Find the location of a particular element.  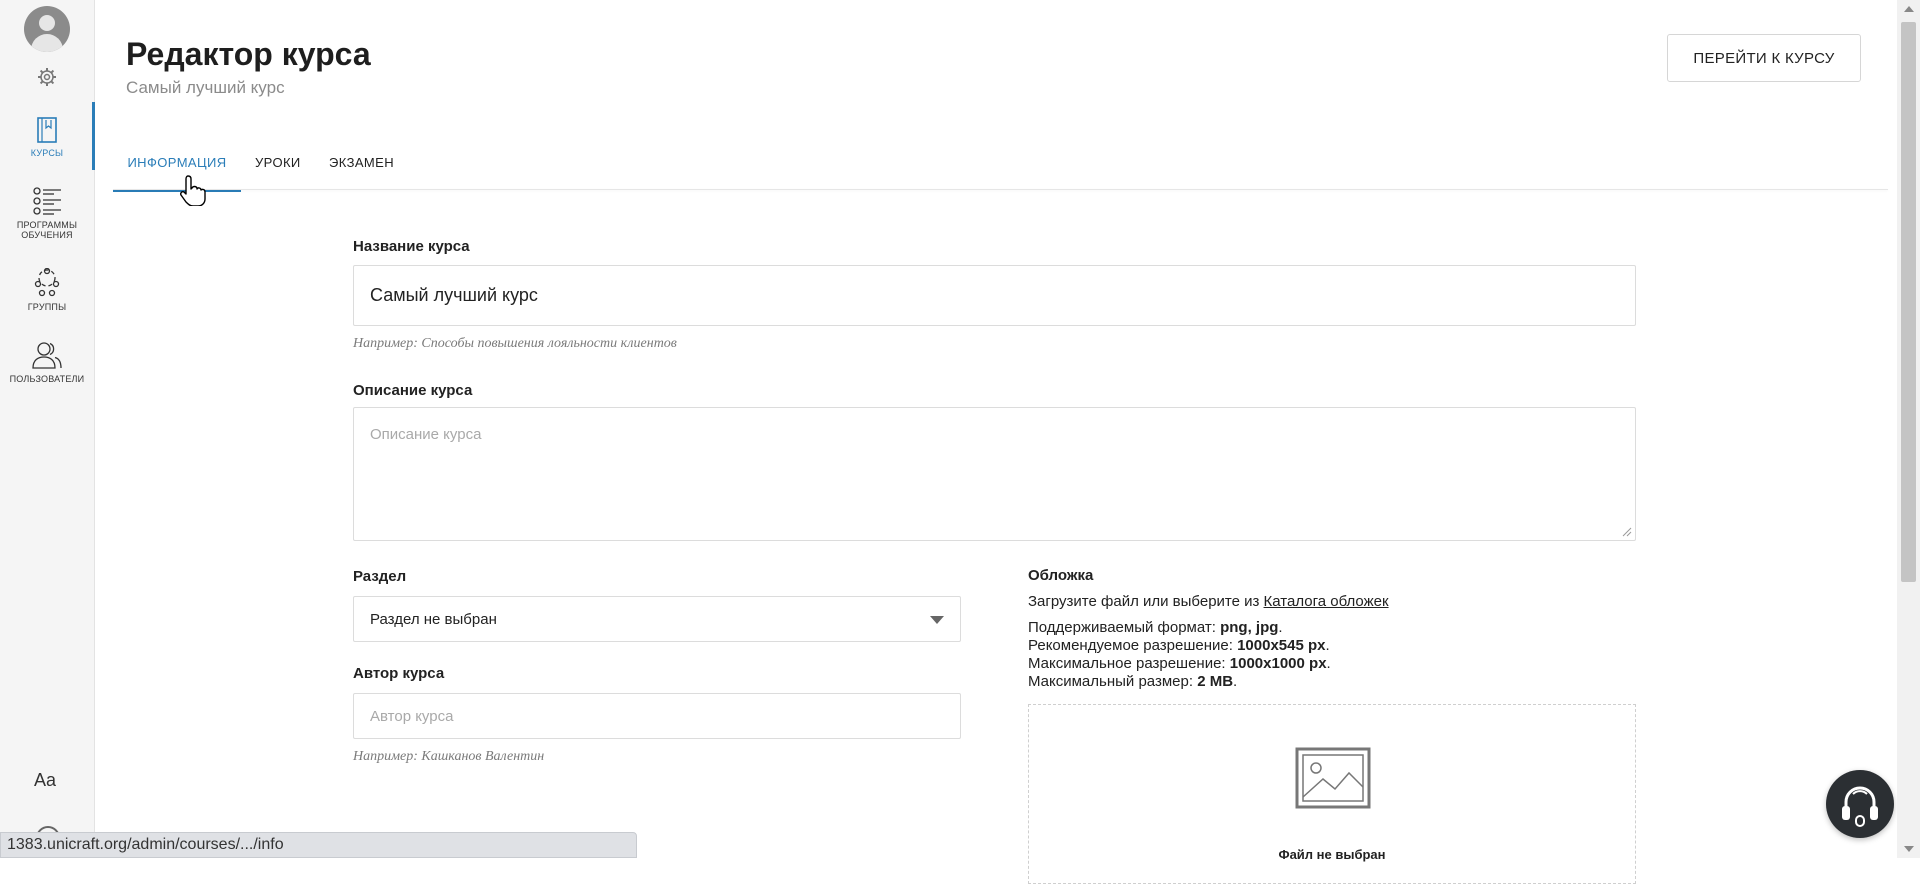

sidebar-item-groups: ГРУППЫ is located at coordinates (47, 290).